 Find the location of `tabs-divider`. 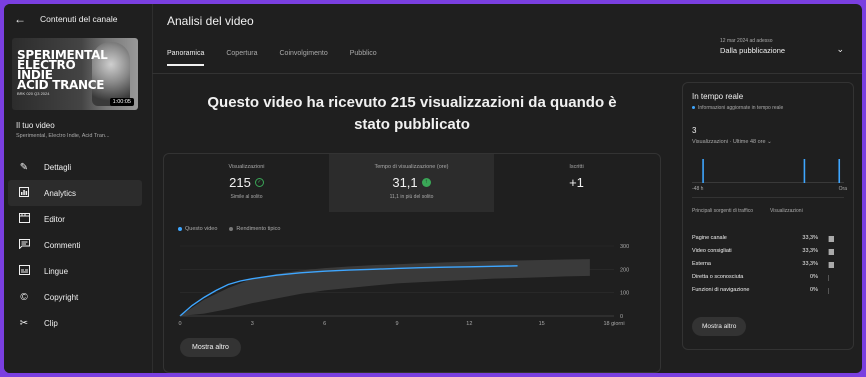

tabs-divider is located at coordinates (507, 73).